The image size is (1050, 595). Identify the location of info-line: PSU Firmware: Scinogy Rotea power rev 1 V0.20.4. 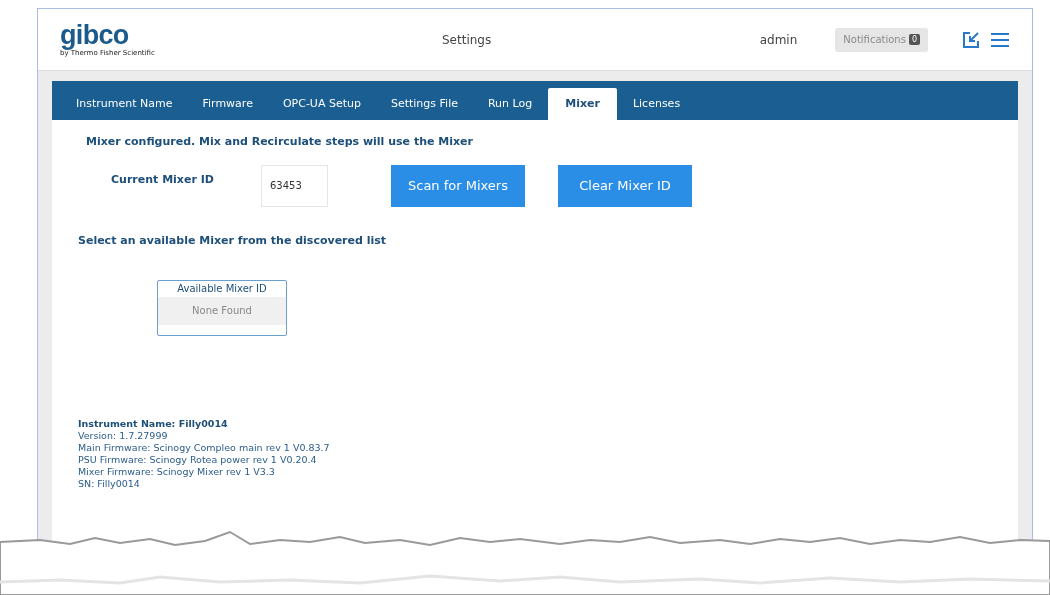
(198, 460).